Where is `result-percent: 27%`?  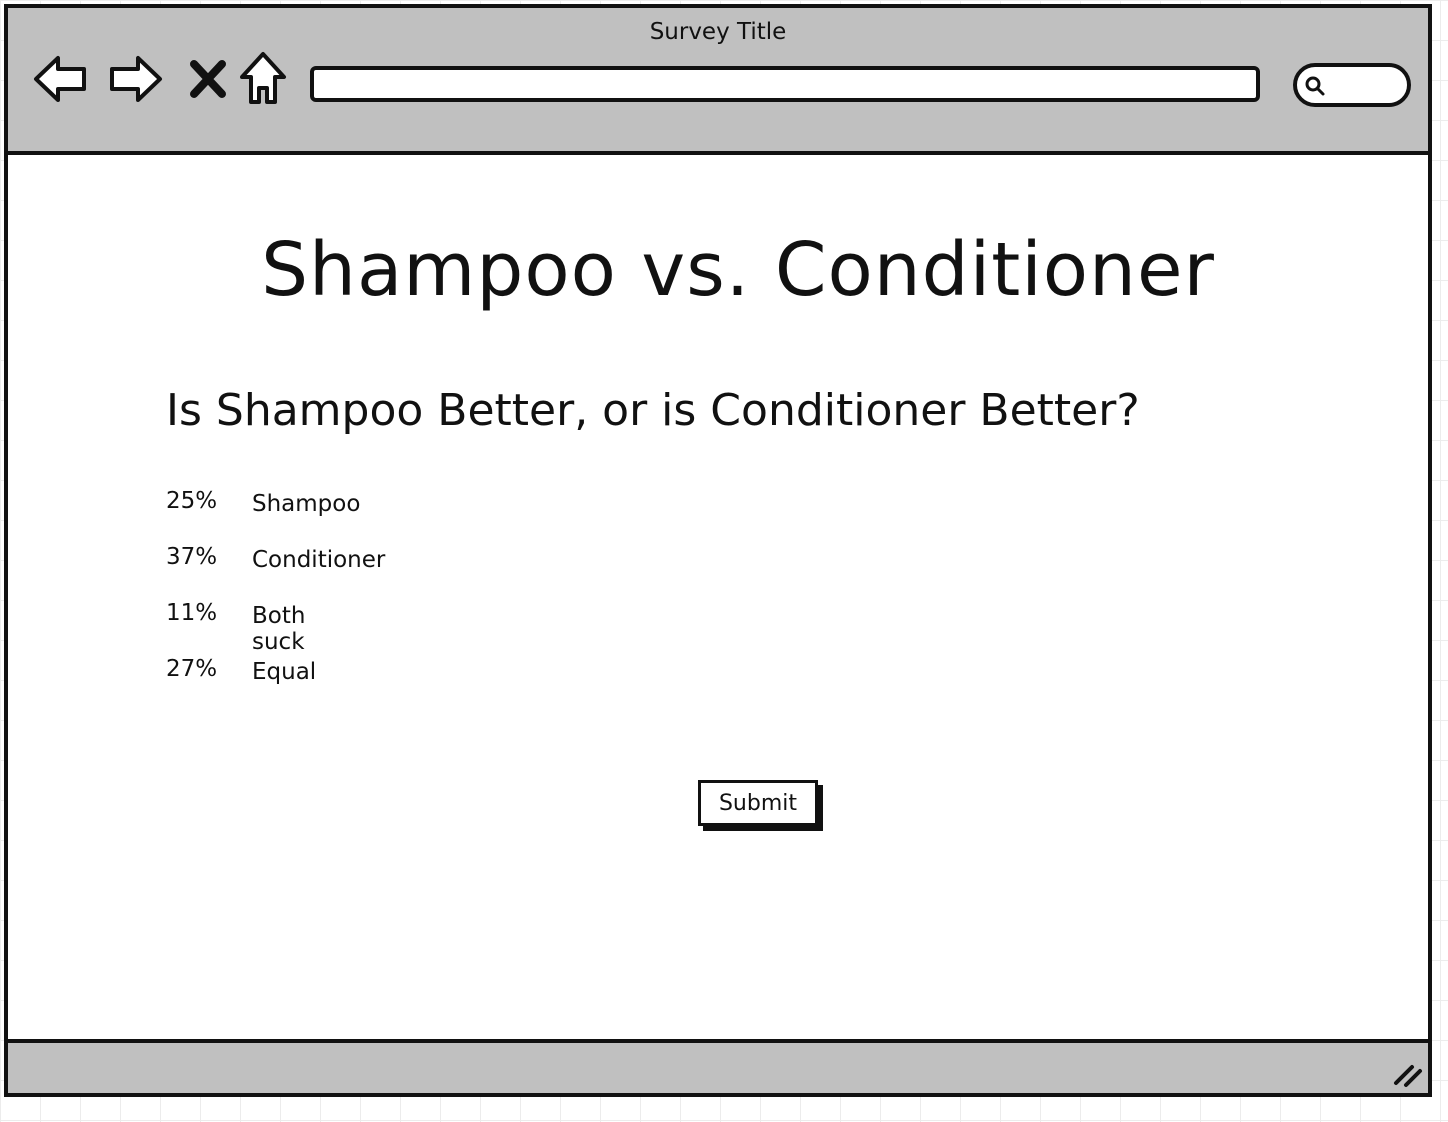 result-percent: 27% is located at coordinates (192, 669).